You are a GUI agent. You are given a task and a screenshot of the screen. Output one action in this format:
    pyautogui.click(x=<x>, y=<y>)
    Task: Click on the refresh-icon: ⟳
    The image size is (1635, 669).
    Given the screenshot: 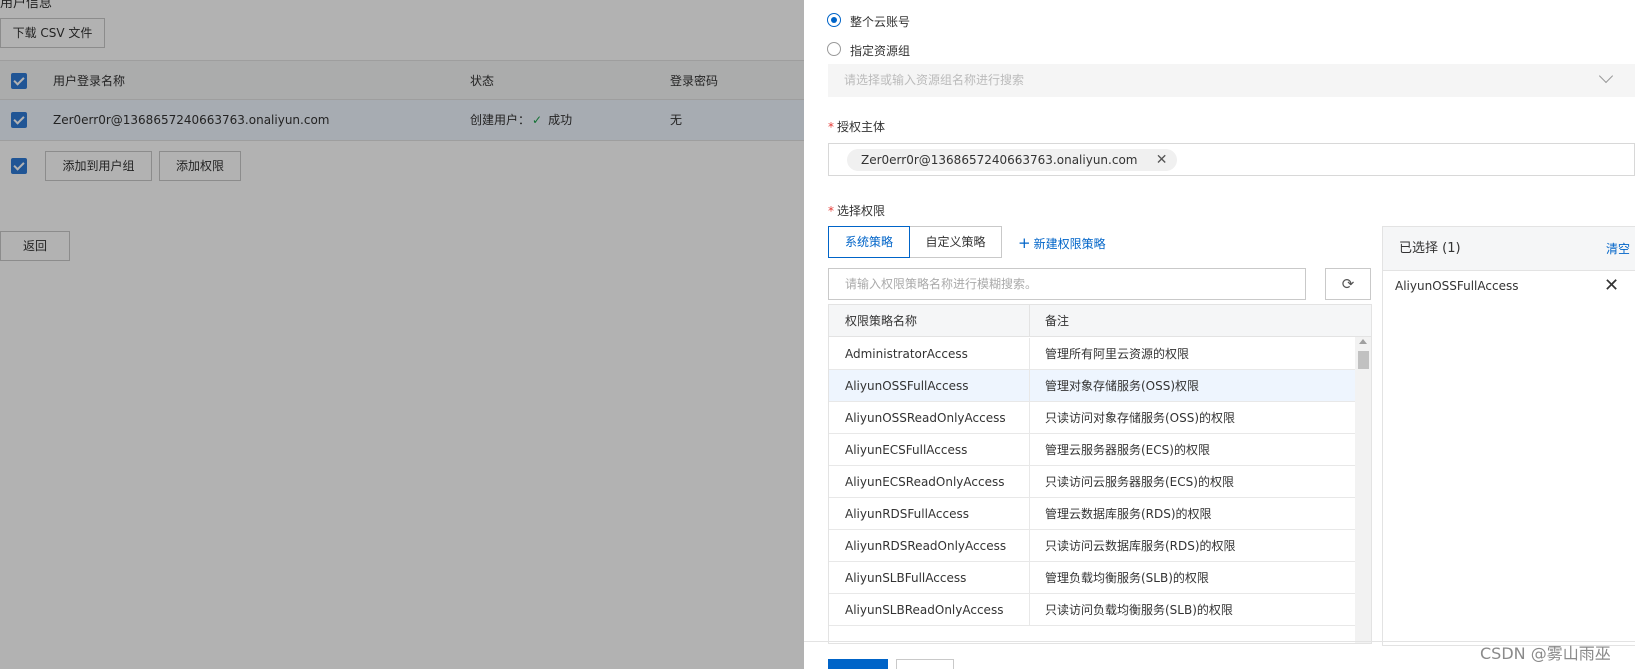 What is the action you would take?
    pyautogui.click(x=1348, y=284)
    